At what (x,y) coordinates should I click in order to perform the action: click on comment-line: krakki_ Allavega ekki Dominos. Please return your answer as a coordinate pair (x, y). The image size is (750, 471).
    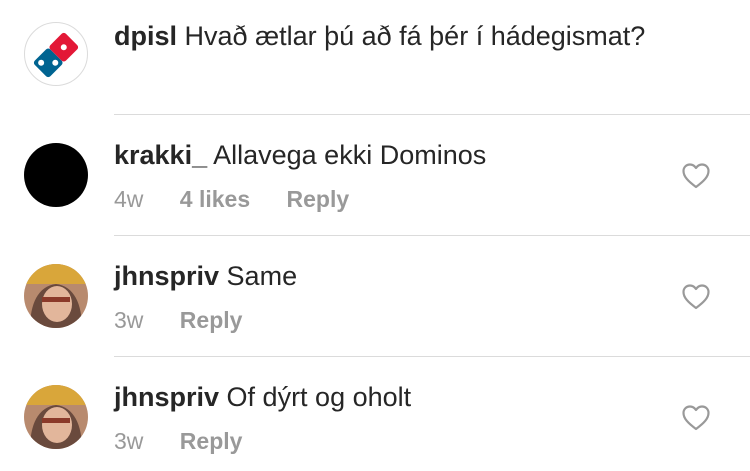
    Looking at the image, I should click on (300, 155).